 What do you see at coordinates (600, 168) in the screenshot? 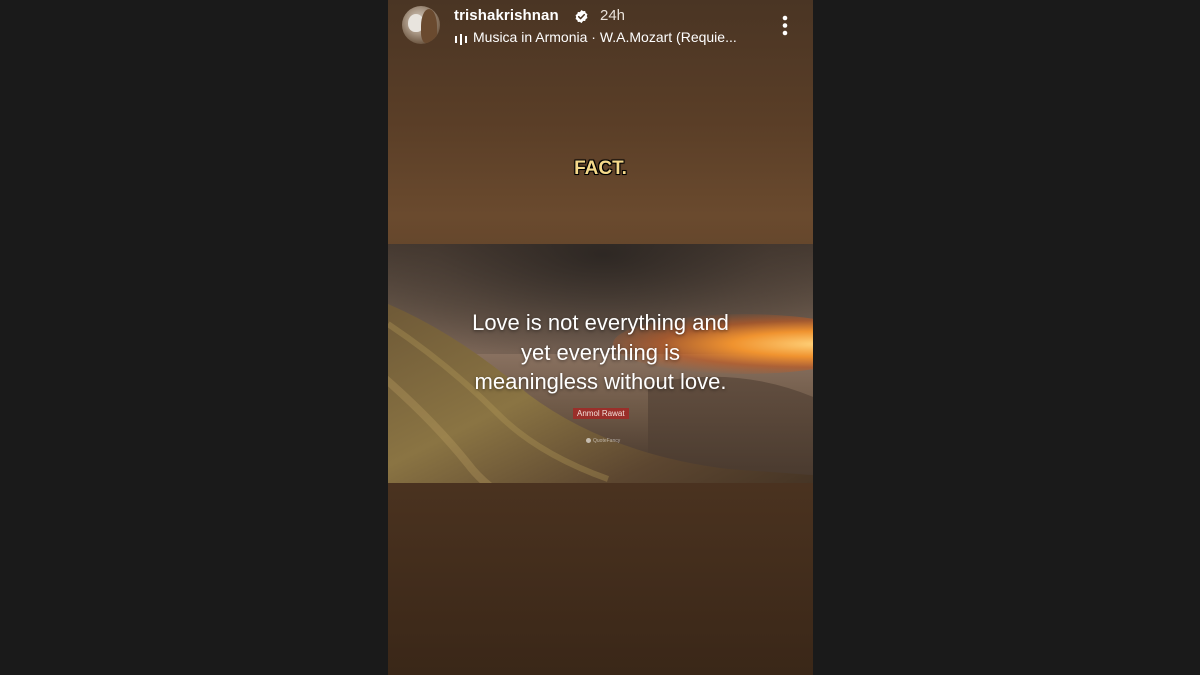
I see `story-caption: FACT.` at bounding box center [600, 168].